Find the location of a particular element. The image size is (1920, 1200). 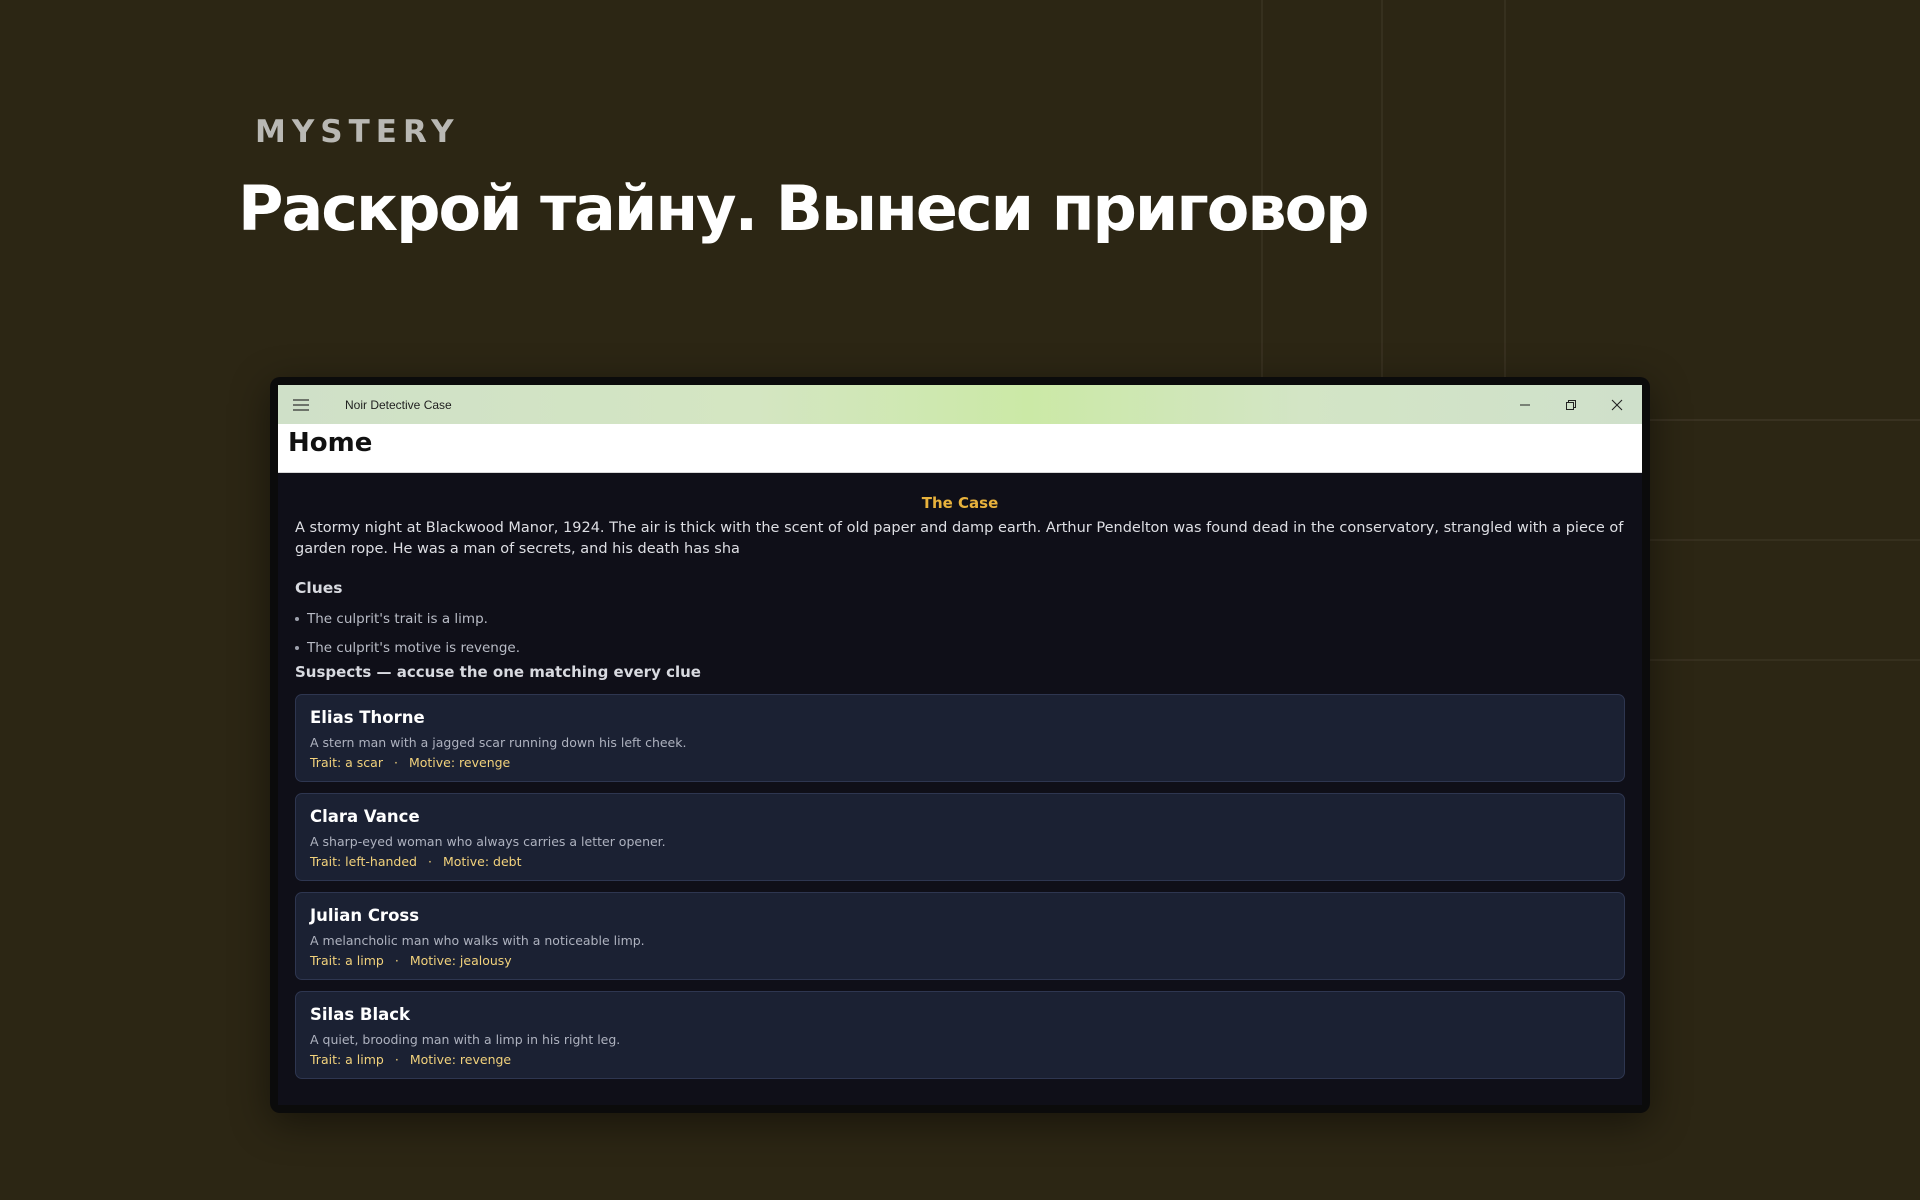

suspect-meta: Trait: a limp · Motive: revenge is located at coordinates (410, 1059).